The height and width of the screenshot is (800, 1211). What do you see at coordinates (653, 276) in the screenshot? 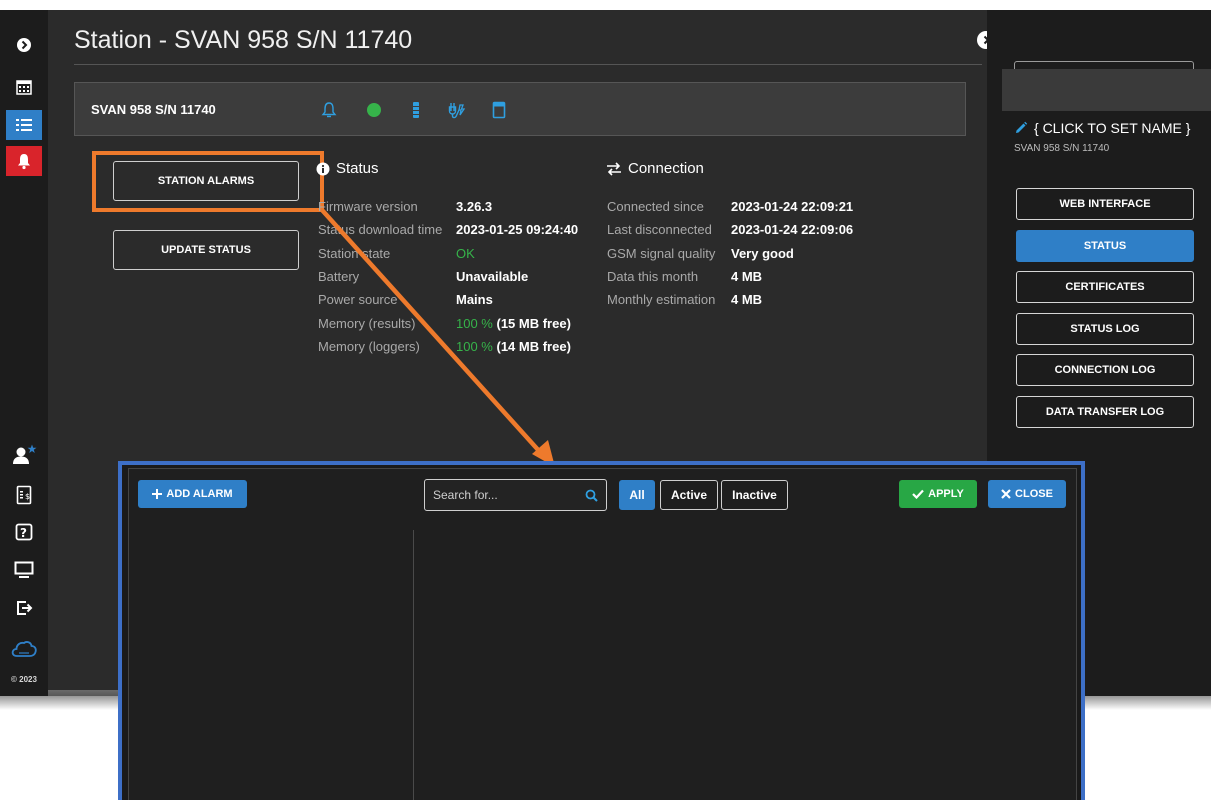
I see `connection-label: Data this month` at bounding box center [653, 276].